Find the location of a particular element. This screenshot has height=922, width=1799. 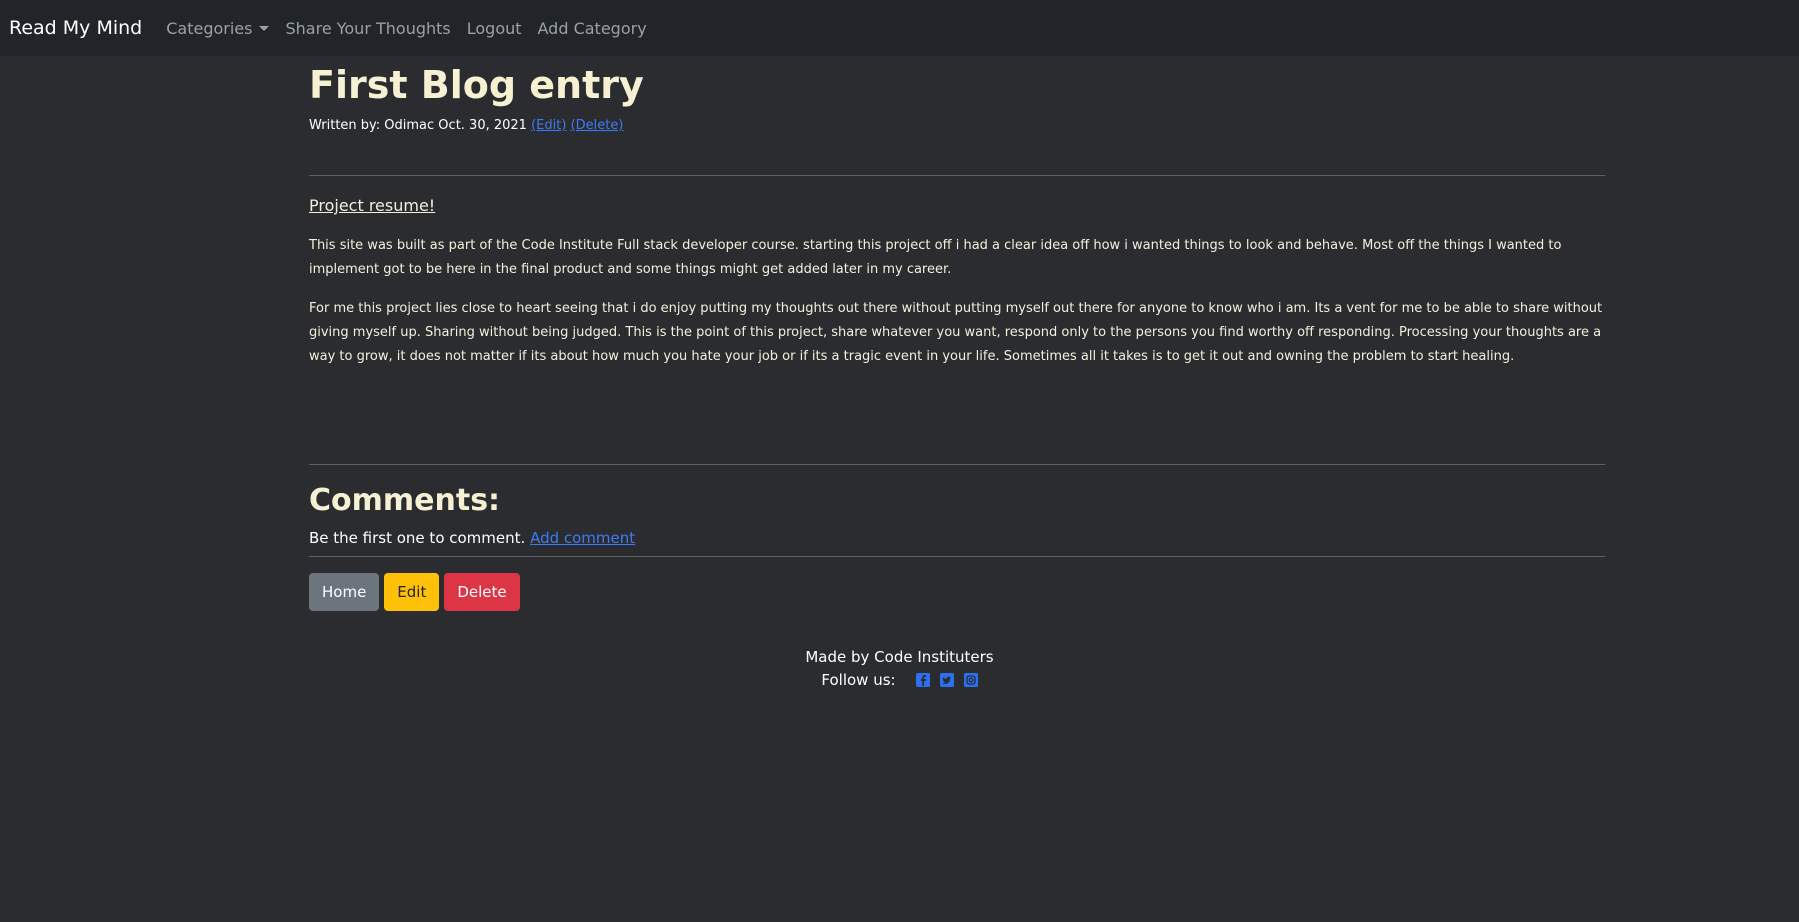

nav-categories-label: Categories is located at coordinates (209, 28).